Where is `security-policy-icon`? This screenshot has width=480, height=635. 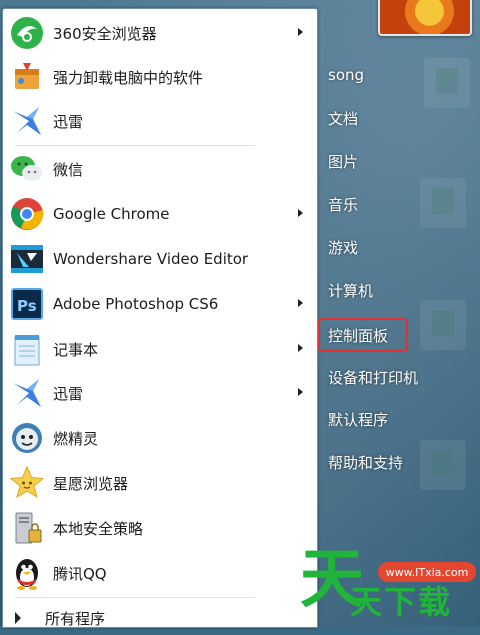
security-policy-icon is located at coordinates (27, 528).